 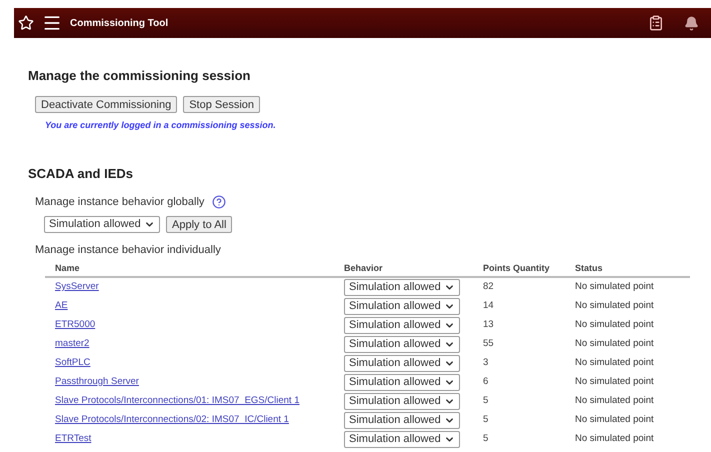 What do you see at coordinates (119, 23) in the screenshot?
I see `app-title: Commissioning Tool` at bounding box center [119, 23].